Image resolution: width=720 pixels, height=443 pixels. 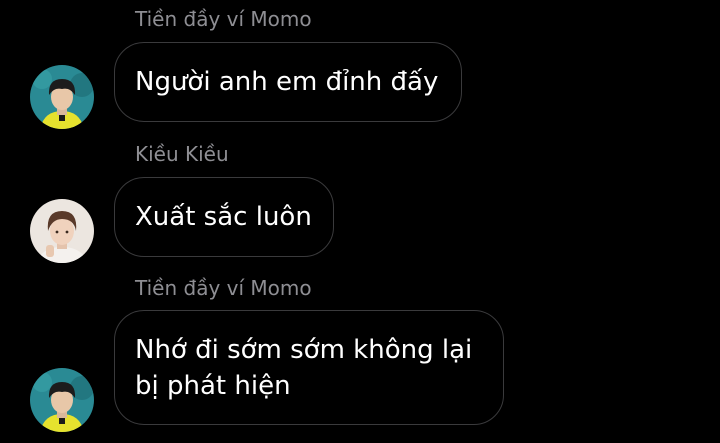 I want to click on message-text: Người anh em đỉnh đấy, so click(x=287, y=82).